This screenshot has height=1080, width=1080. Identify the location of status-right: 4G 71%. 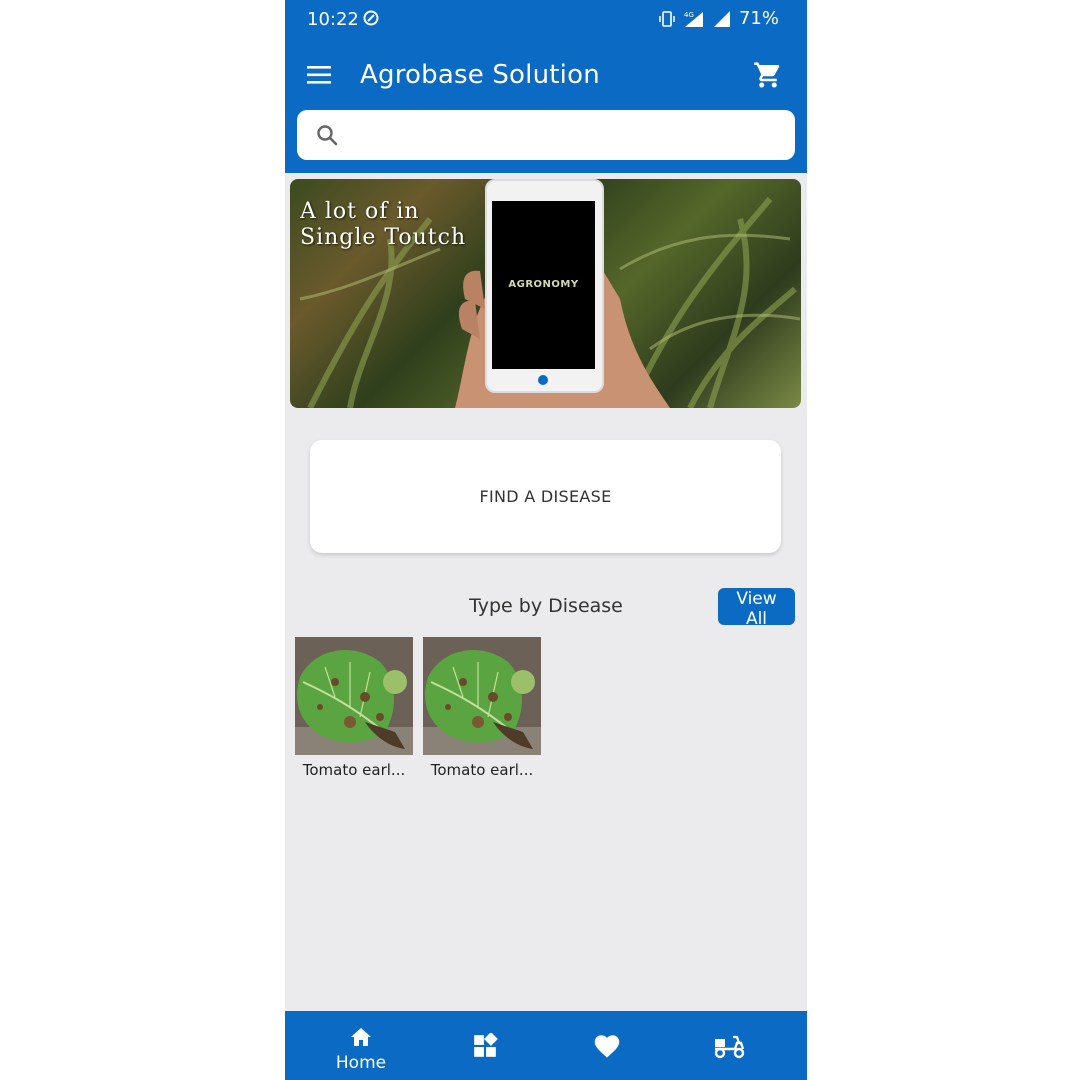
(719, 18).